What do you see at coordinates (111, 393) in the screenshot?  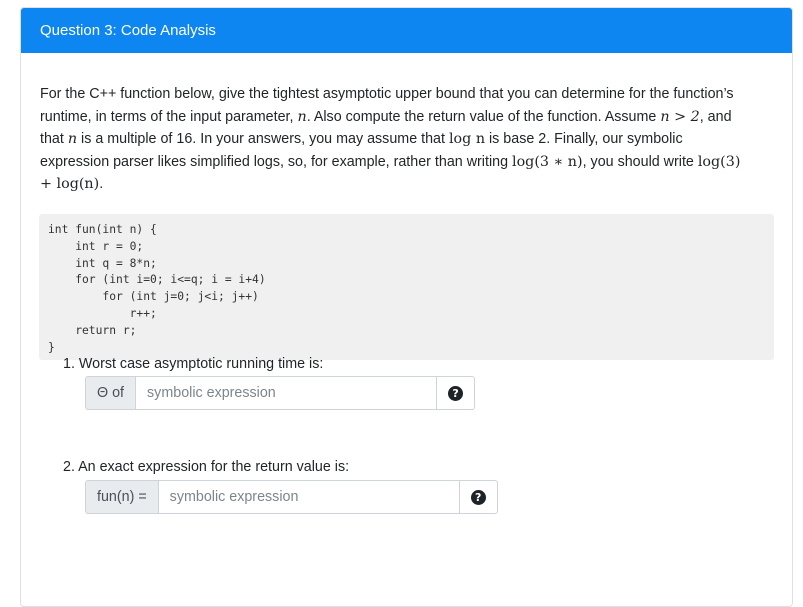 I see `q1-theta-addon: Θ of` at bounding box center [111, 393].